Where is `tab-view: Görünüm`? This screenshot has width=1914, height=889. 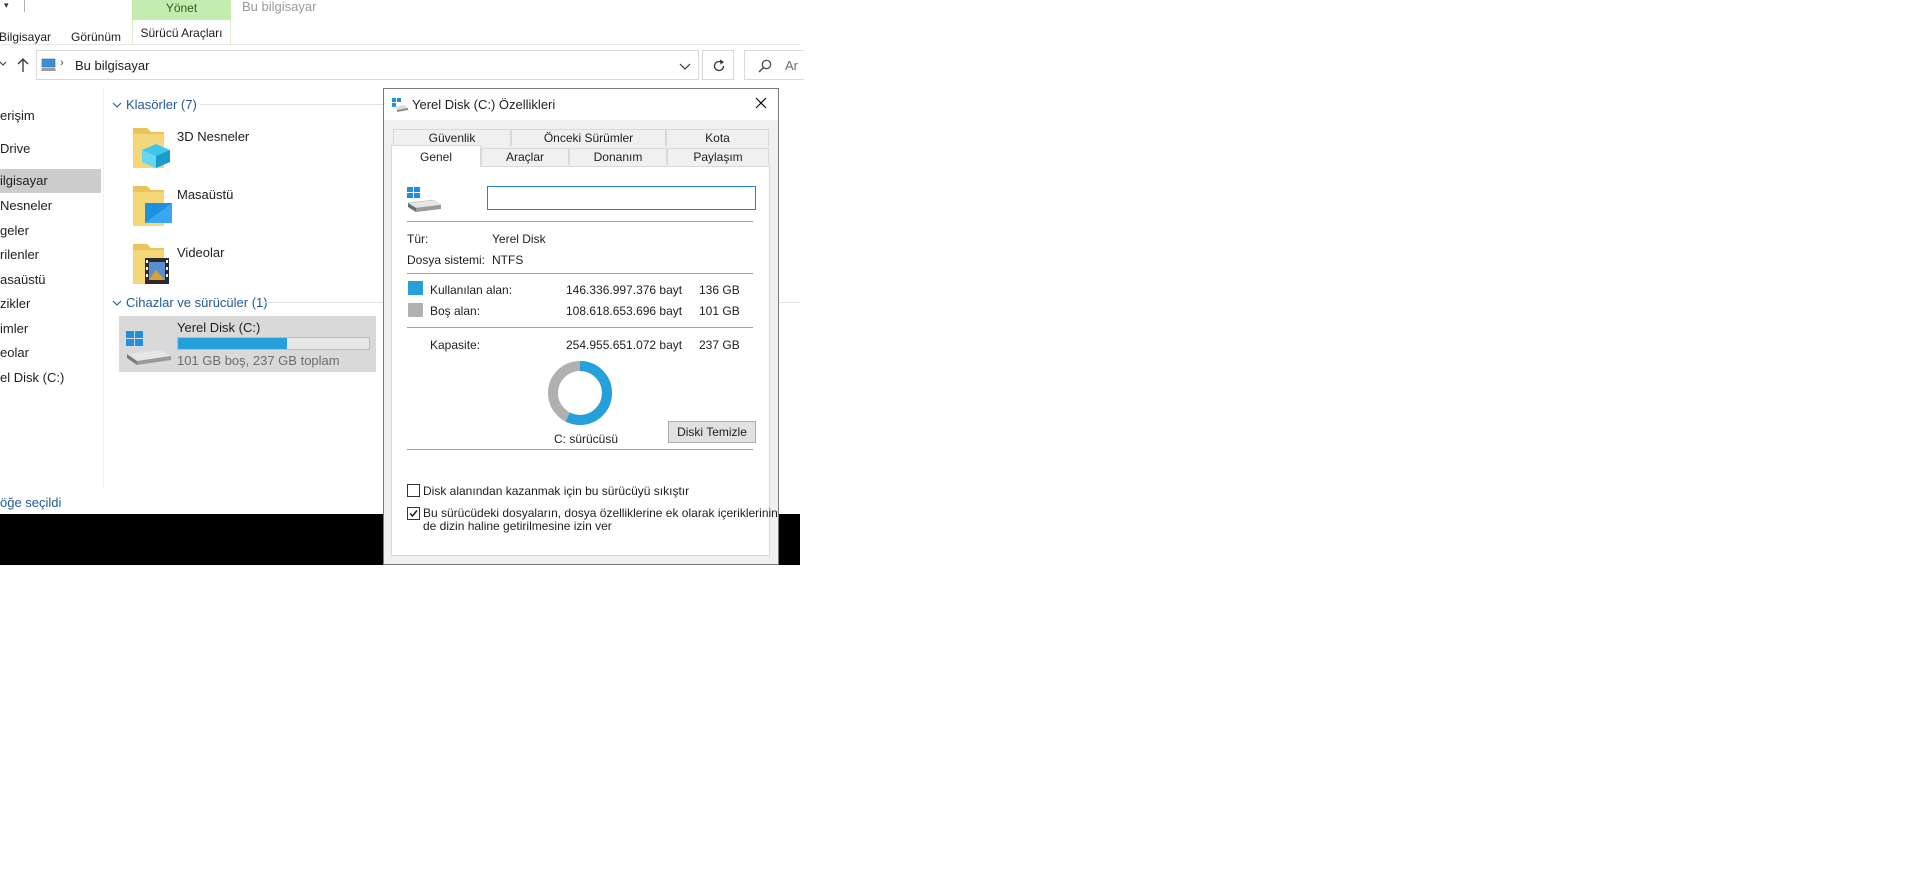
tab-view: Görünüm is located at coordinates (96, 37).